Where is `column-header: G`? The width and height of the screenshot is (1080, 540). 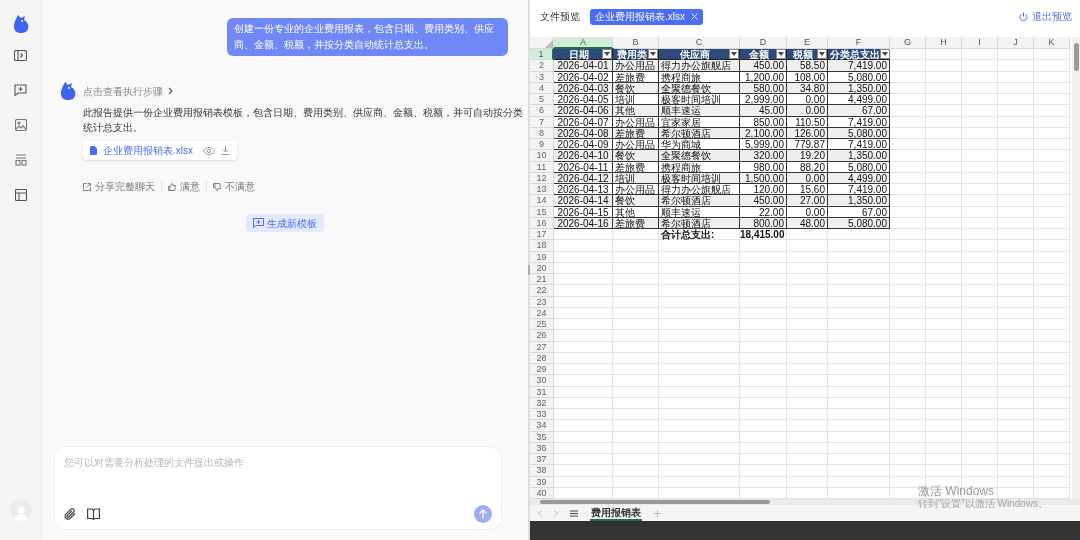 column-header: G is located at coordinates (908, 43).